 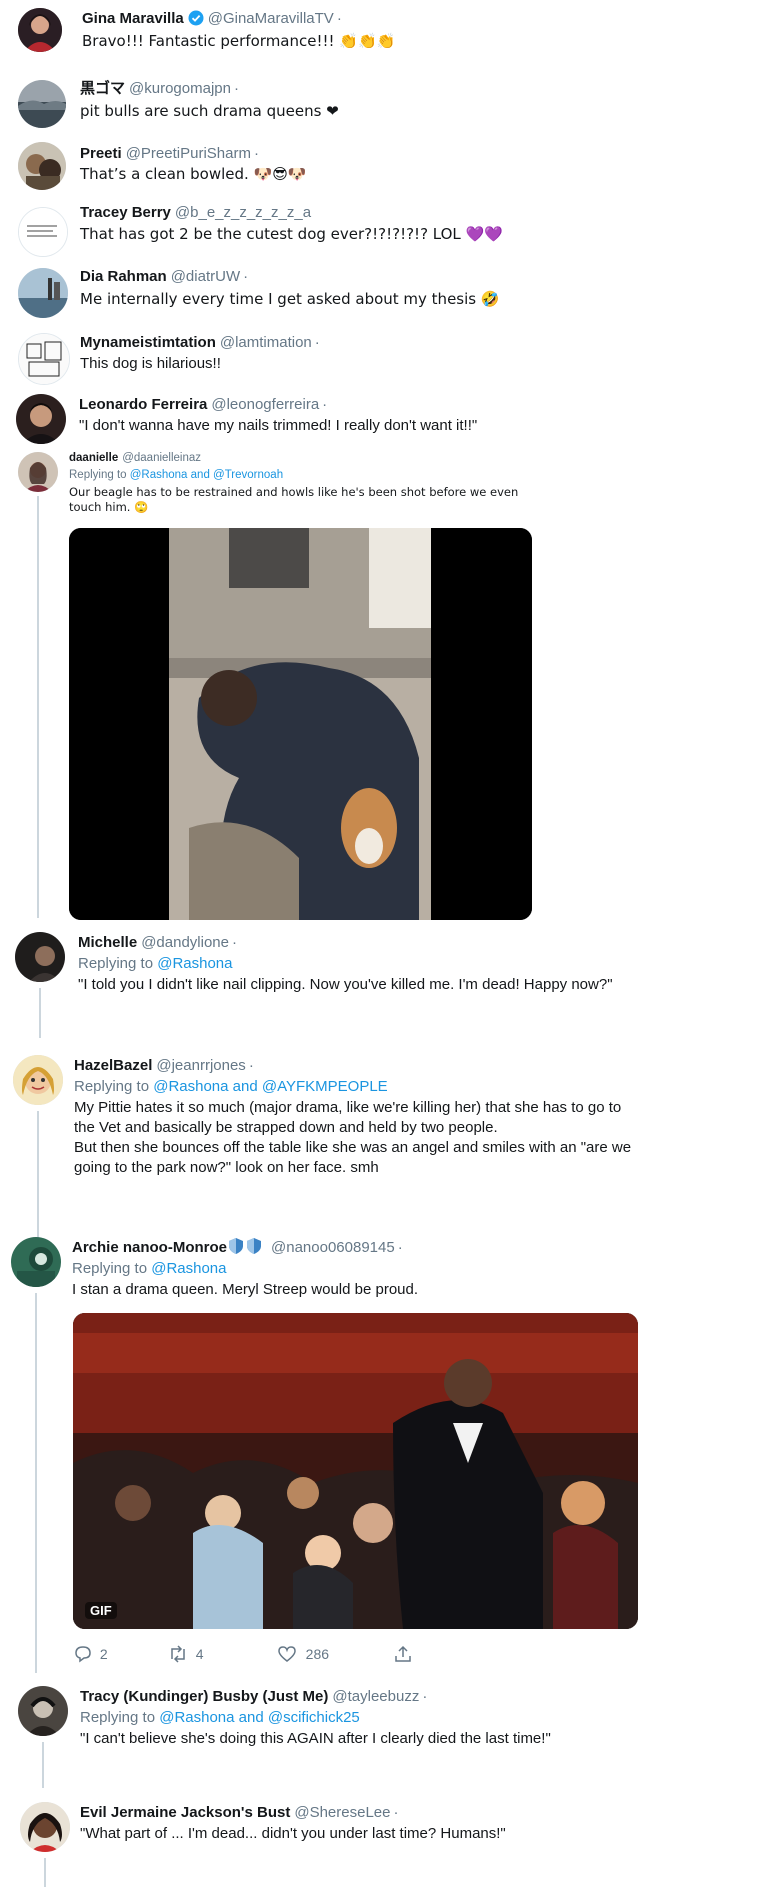 I want to click on author-handle: @dandylione, so click(x=185, y=942).